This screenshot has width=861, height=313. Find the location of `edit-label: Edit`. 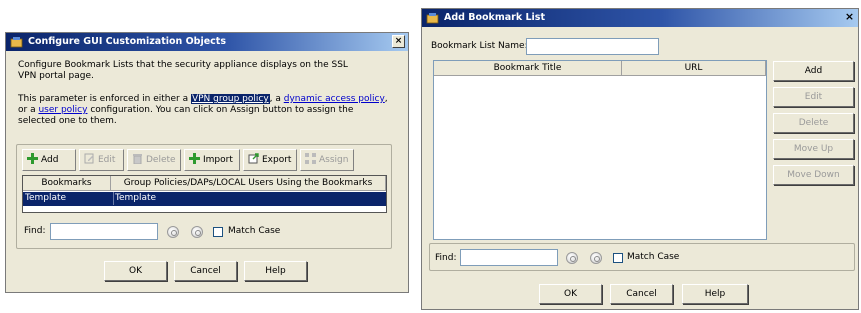

edit-label: Edit is located at coordinates (107, 160).